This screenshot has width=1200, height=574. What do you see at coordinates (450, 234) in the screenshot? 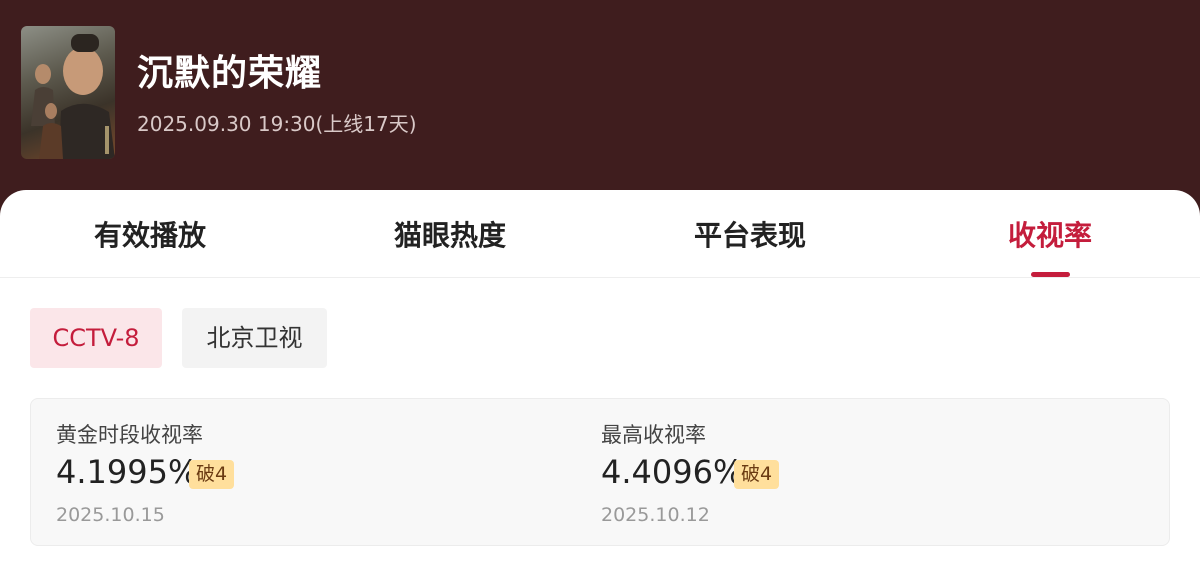
I see `tab-maoyan-heat: 猫眼热度` at bounding box center [450, 234].